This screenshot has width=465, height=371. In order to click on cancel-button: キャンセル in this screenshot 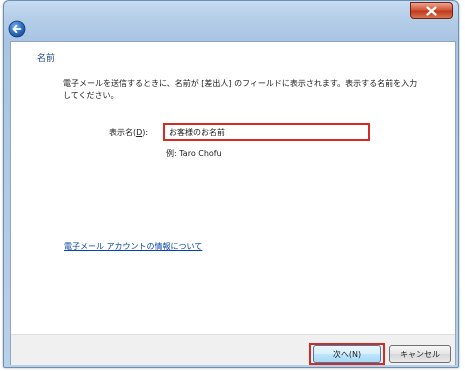, I will do `click(420, 354)`.